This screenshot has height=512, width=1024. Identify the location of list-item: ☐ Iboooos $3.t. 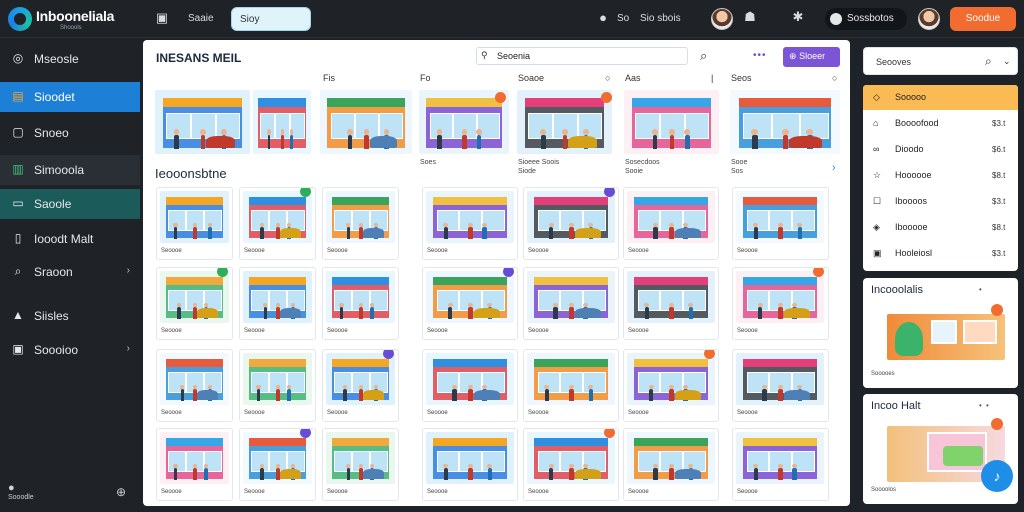
(940, 201).